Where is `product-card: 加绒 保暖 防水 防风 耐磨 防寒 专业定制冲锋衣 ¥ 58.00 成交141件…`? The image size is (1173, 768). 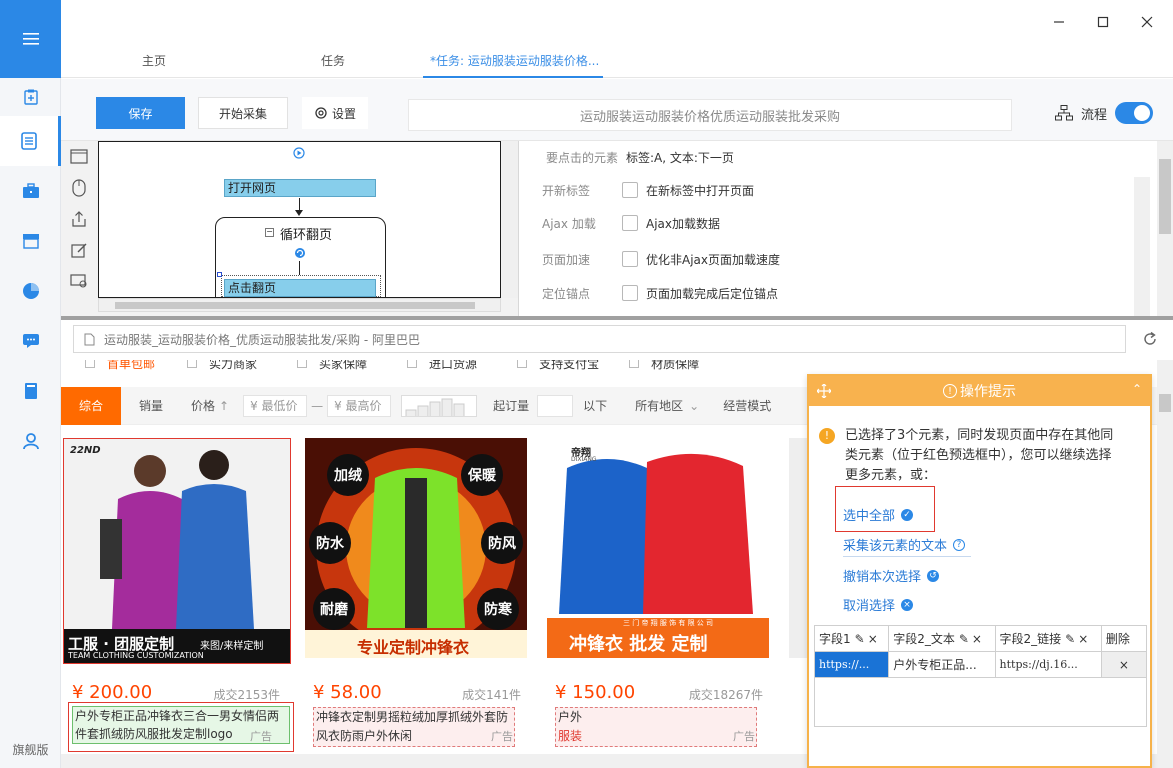 product-card: 加绒 保暖 防水 防风 耐磨 防寒 专业定制冲锋衣 ¥ 58.00 成交141件… is located at coordinates (416, 603).